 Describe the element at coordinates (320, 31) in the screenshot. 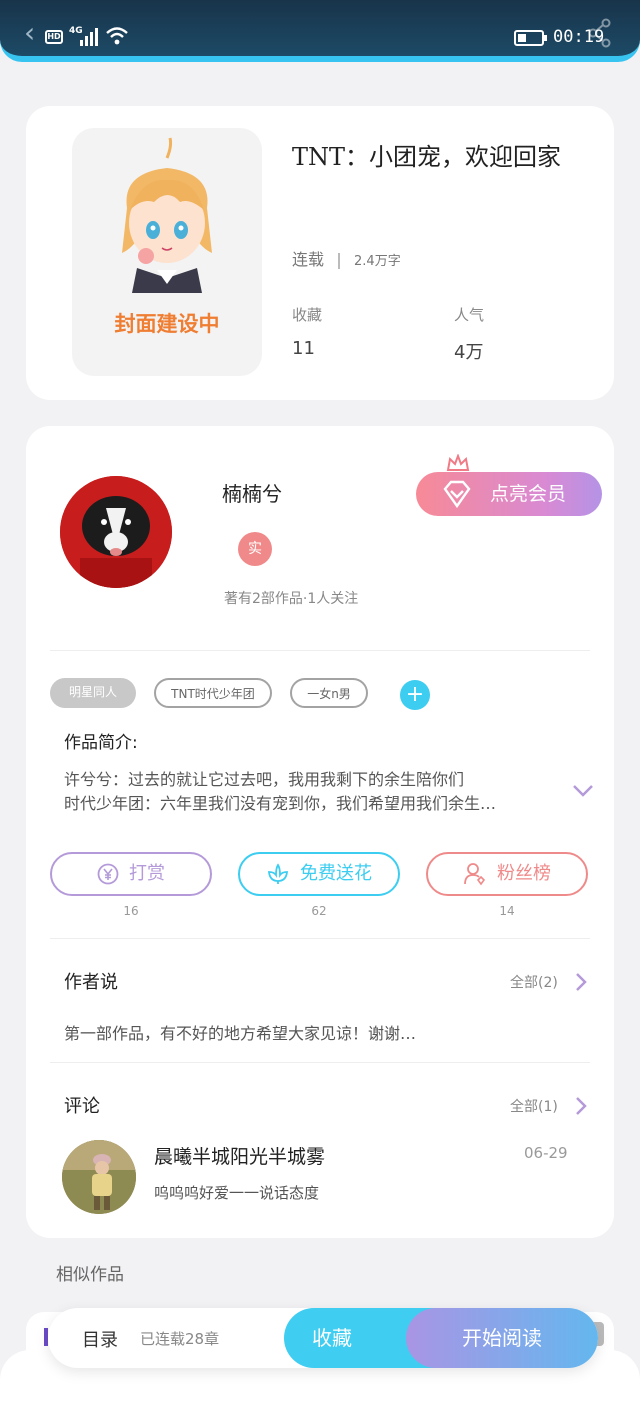

I see `status-bar: ‹ HD 4G 00:19` at that location.